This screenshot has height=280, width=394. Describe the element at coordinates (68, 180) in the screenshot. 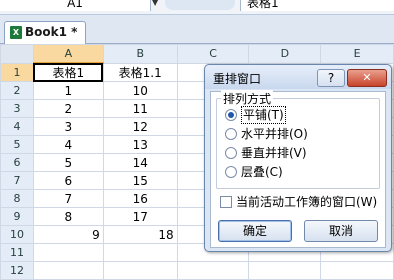

I see `cell-a: 6` at that location.